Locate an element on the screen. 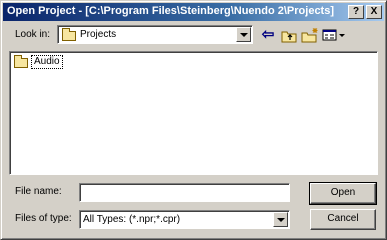 This screenshot has height=240, width=387. new-folder-icon is located at coordinates (310, 35).